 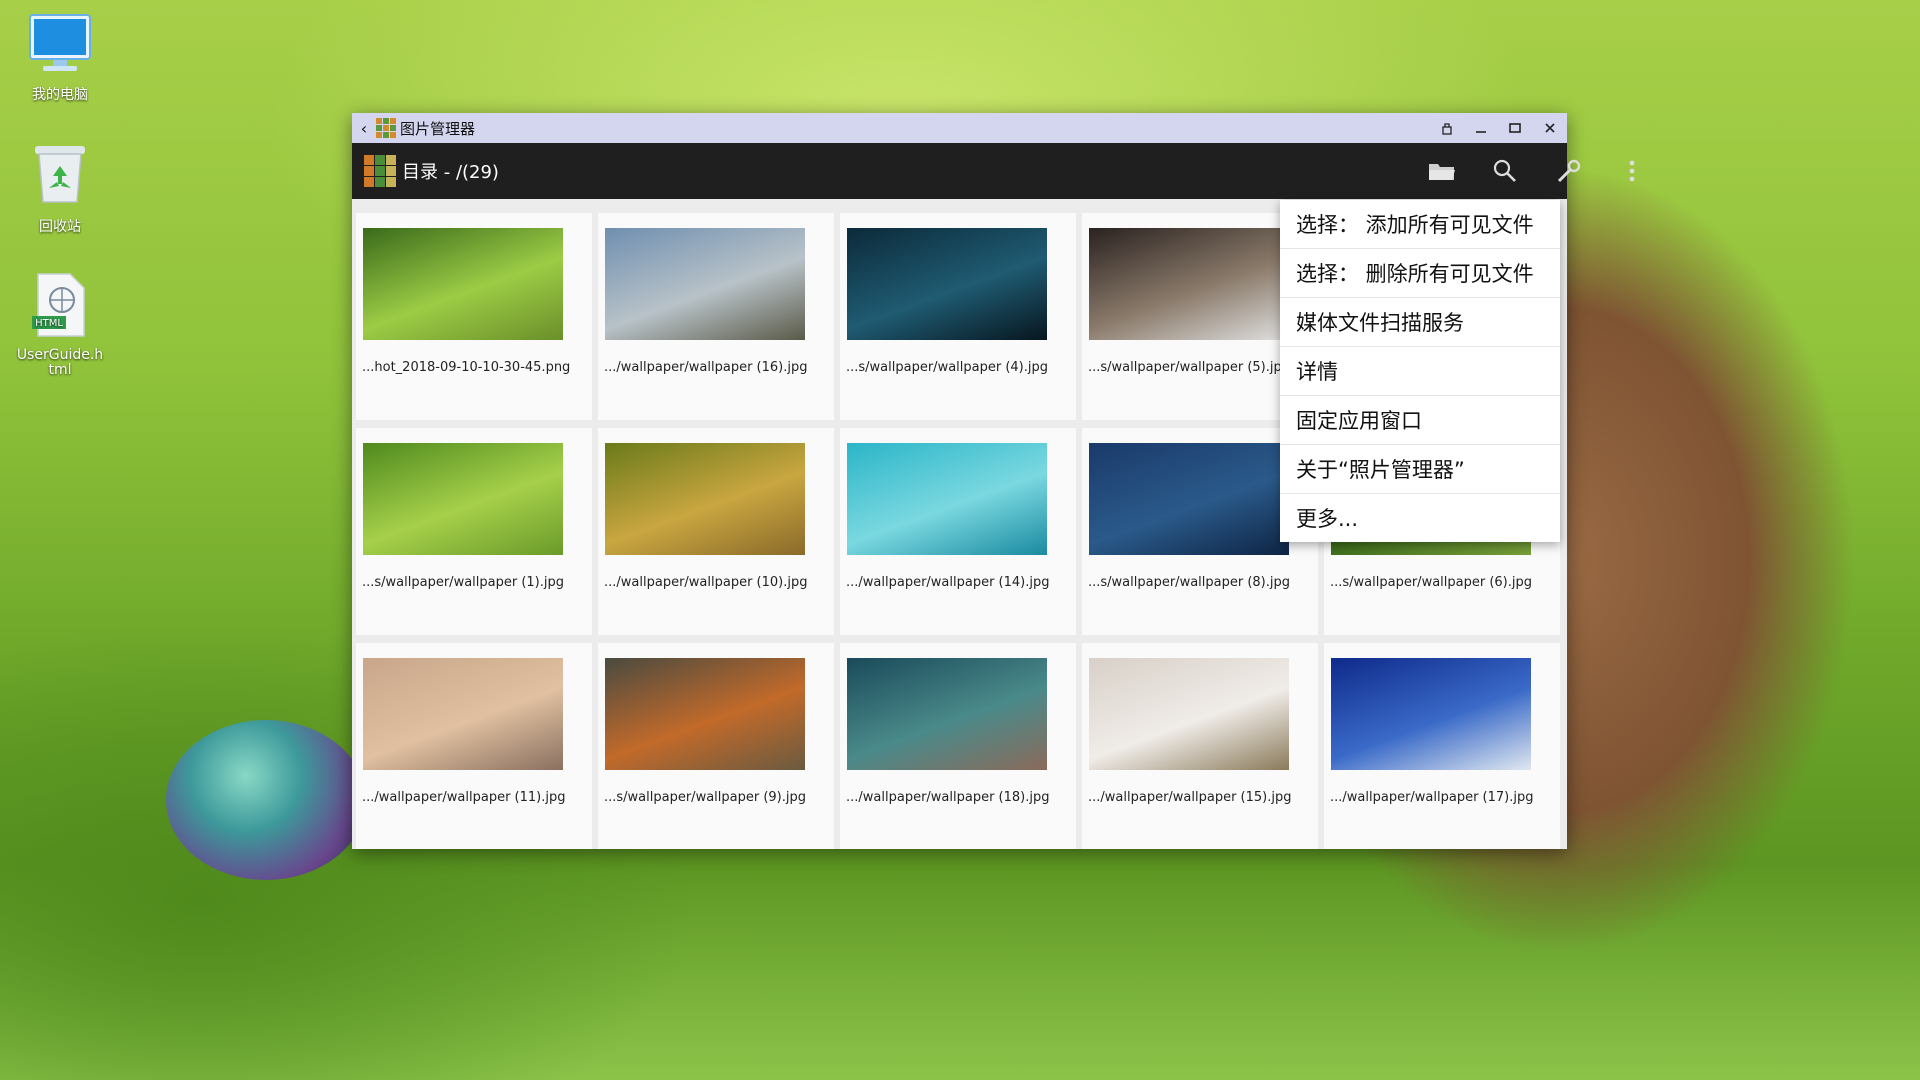 What do you see at coordinates (1431, 582) in the screenshot?
I see `image-caption: ...s/wallpaper/wallpaper (6).jpg` at bounding box center [1431, 582].